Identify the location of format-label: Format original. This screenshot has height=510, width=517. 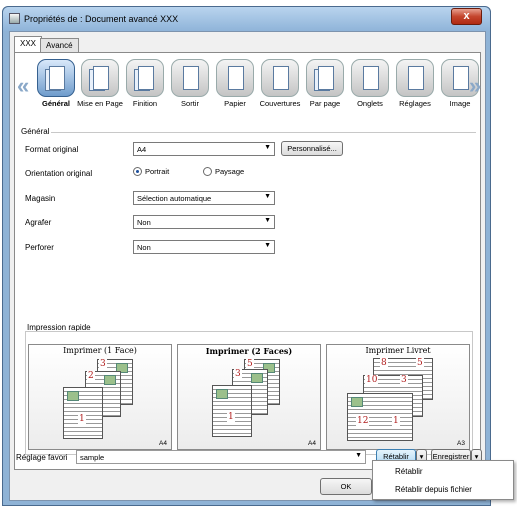
(52, 149).